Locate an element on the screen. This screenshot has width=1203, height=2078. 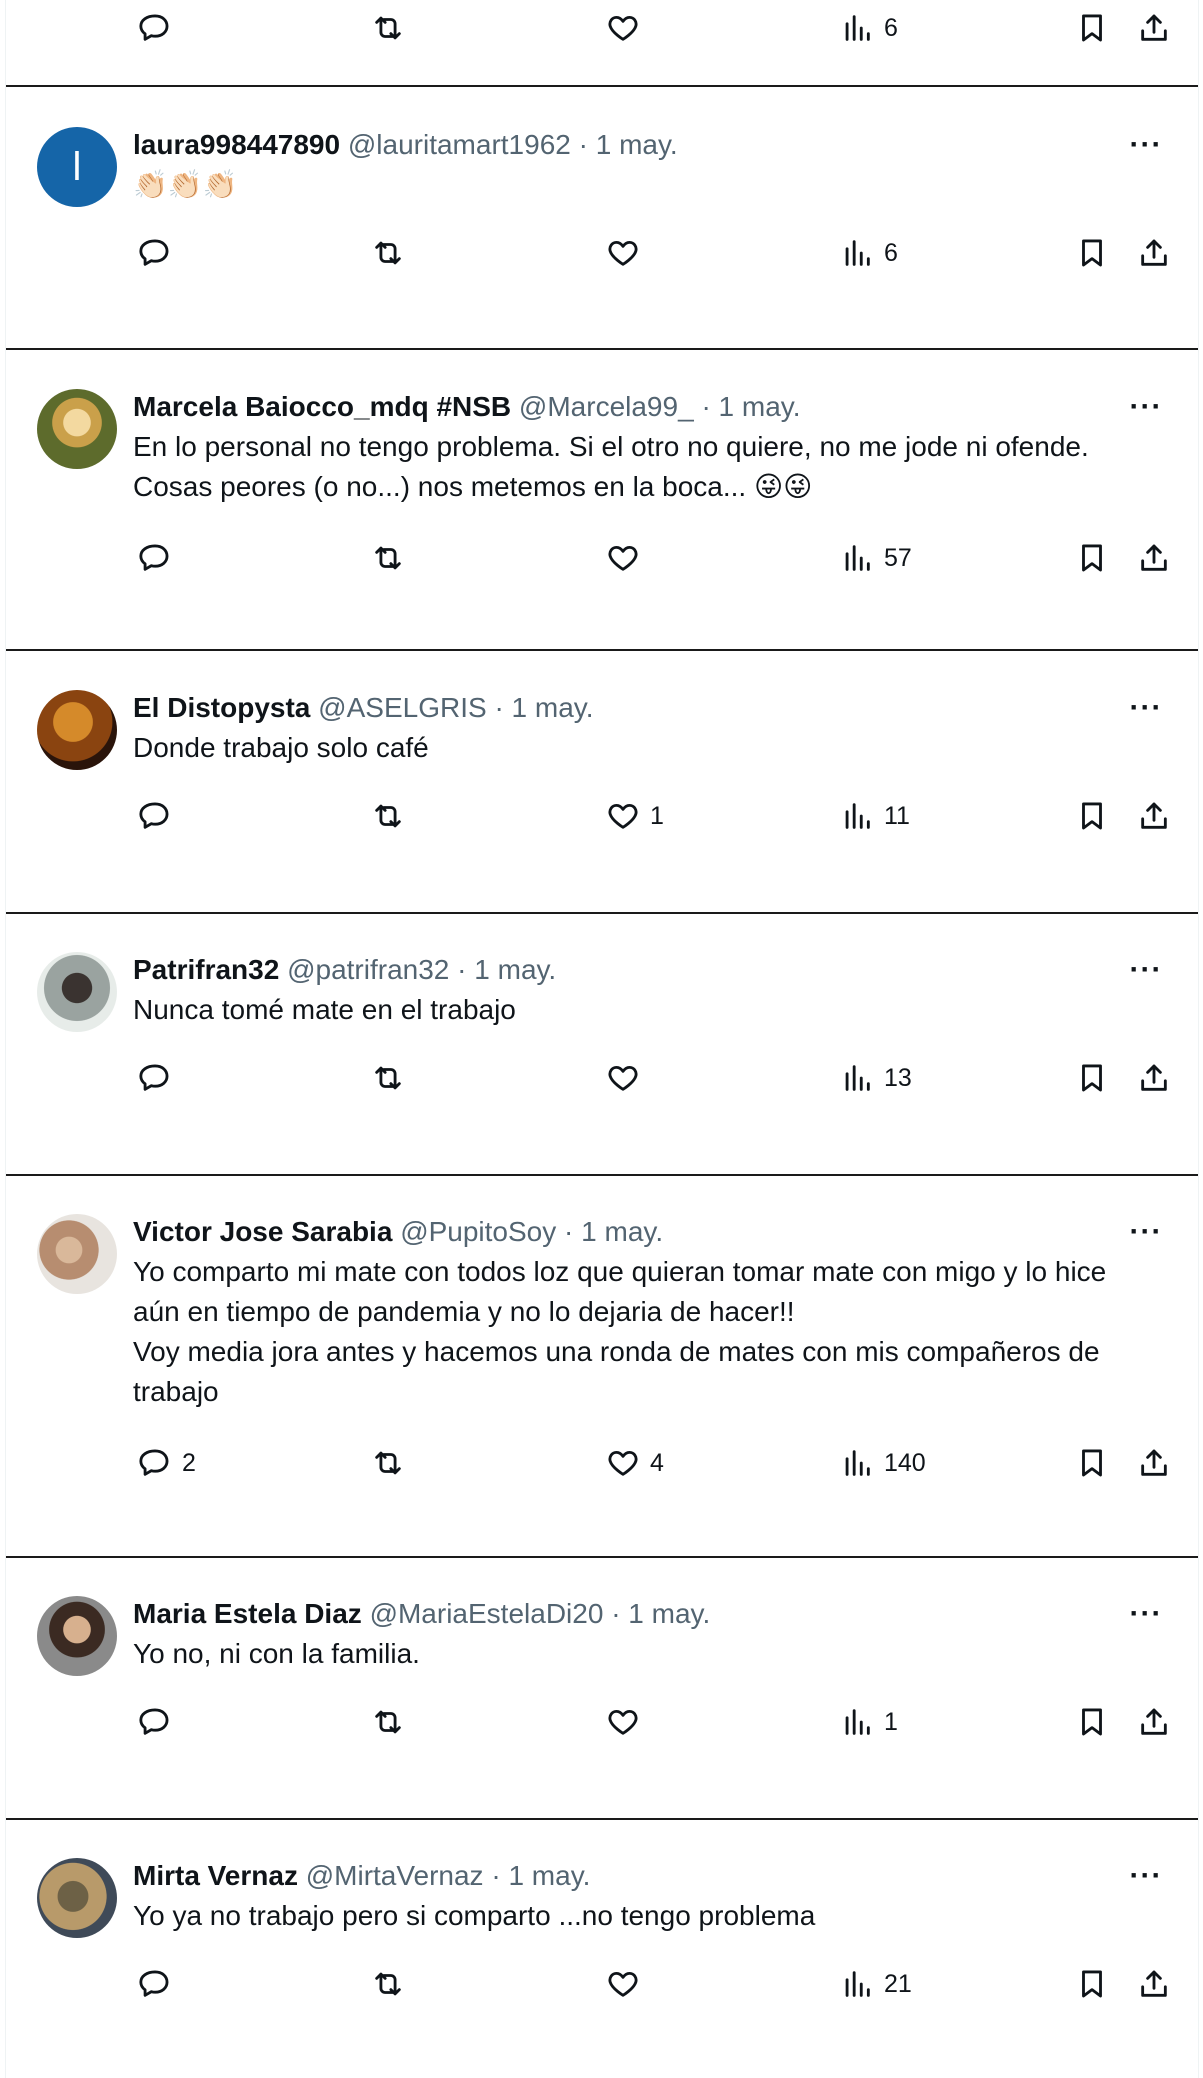
retweet-icon is located at coordinates (388, 1078).